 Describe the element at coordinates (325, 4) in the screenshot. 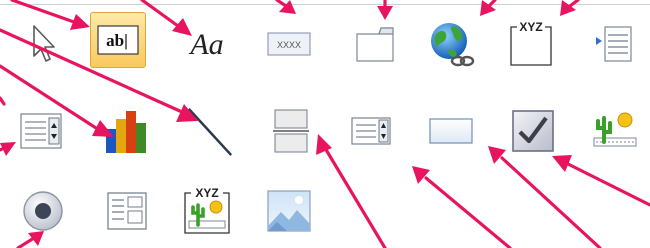

I see `toolbox-top-border` at that location.